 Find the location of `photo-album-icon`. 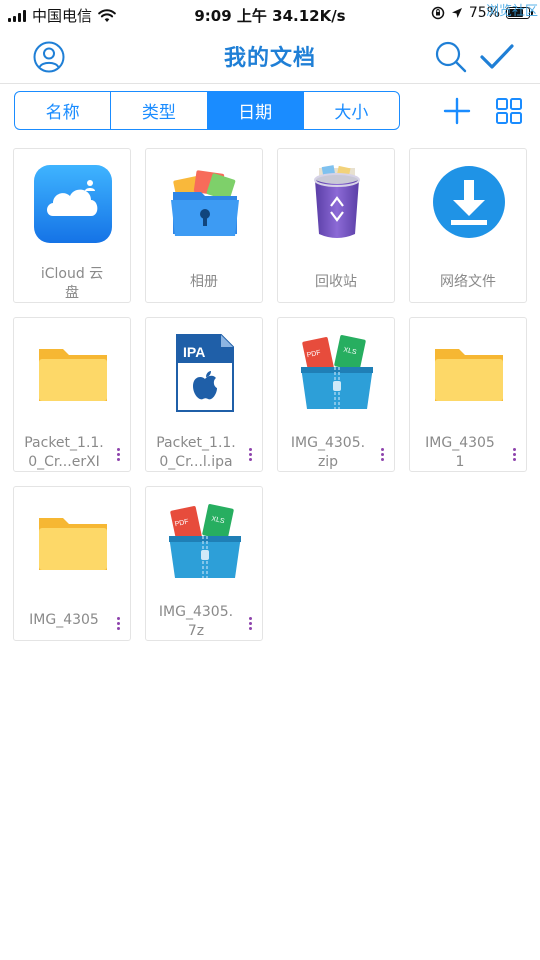

photo-album-icon is located at coordinates (205, 204).